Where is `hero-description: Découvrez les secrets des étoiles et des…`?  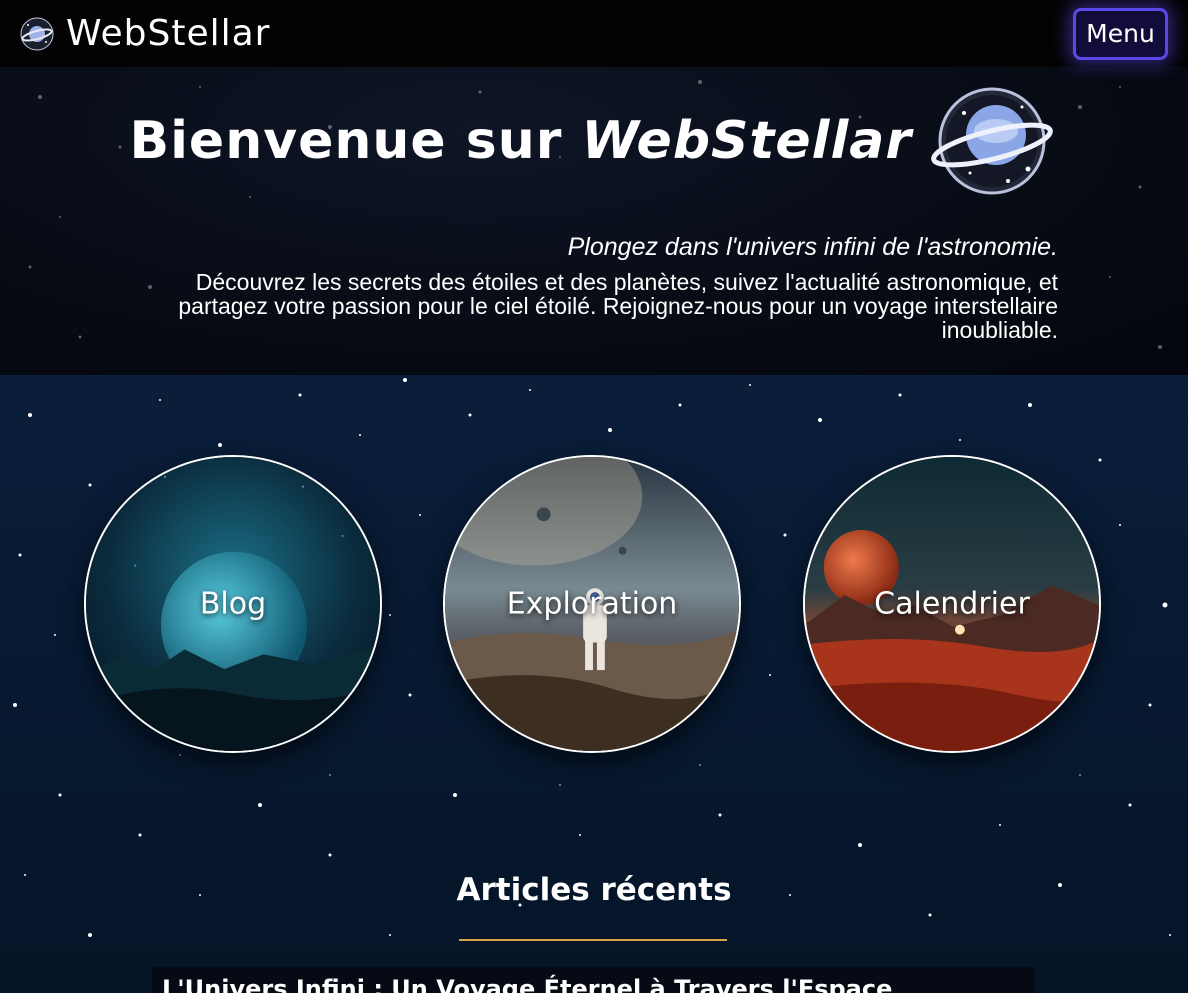 hero-description: Découvrez les secrets des étoiles et des… is located at coordinates (618, 306).